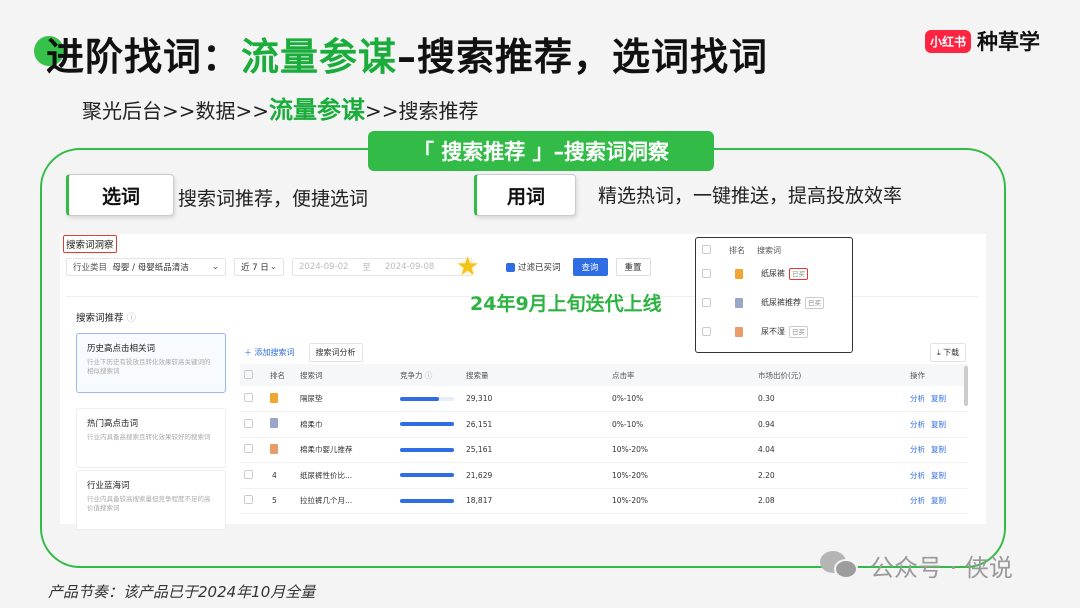 This screenshot has width=1080, height=608. Describe the element at coordinates (781, 302) in the screenshot. I see `popup-word-text: 纸尿裤推荐` at that location.